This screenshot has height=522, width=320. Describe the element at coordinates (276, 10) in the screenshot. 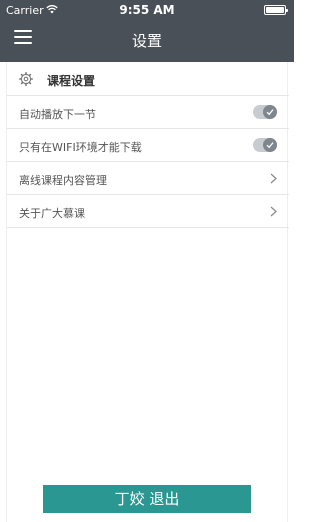

I see `battery-icon` at that location.